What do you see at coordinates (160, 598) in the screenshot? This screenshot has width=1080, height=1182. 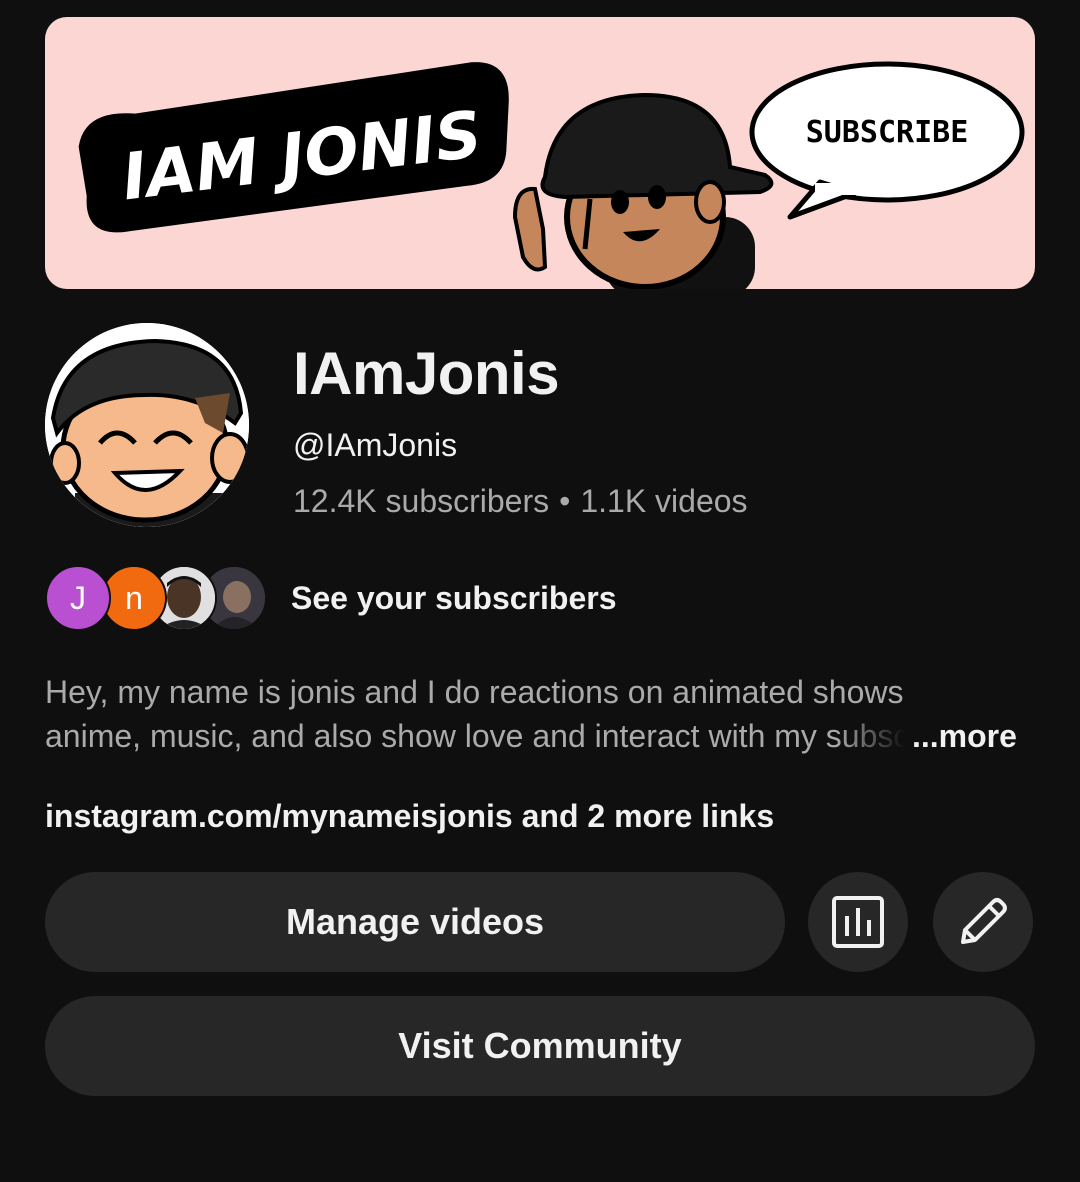 I see `subscriber-avatars: n J` at bounding box center [160, 598].